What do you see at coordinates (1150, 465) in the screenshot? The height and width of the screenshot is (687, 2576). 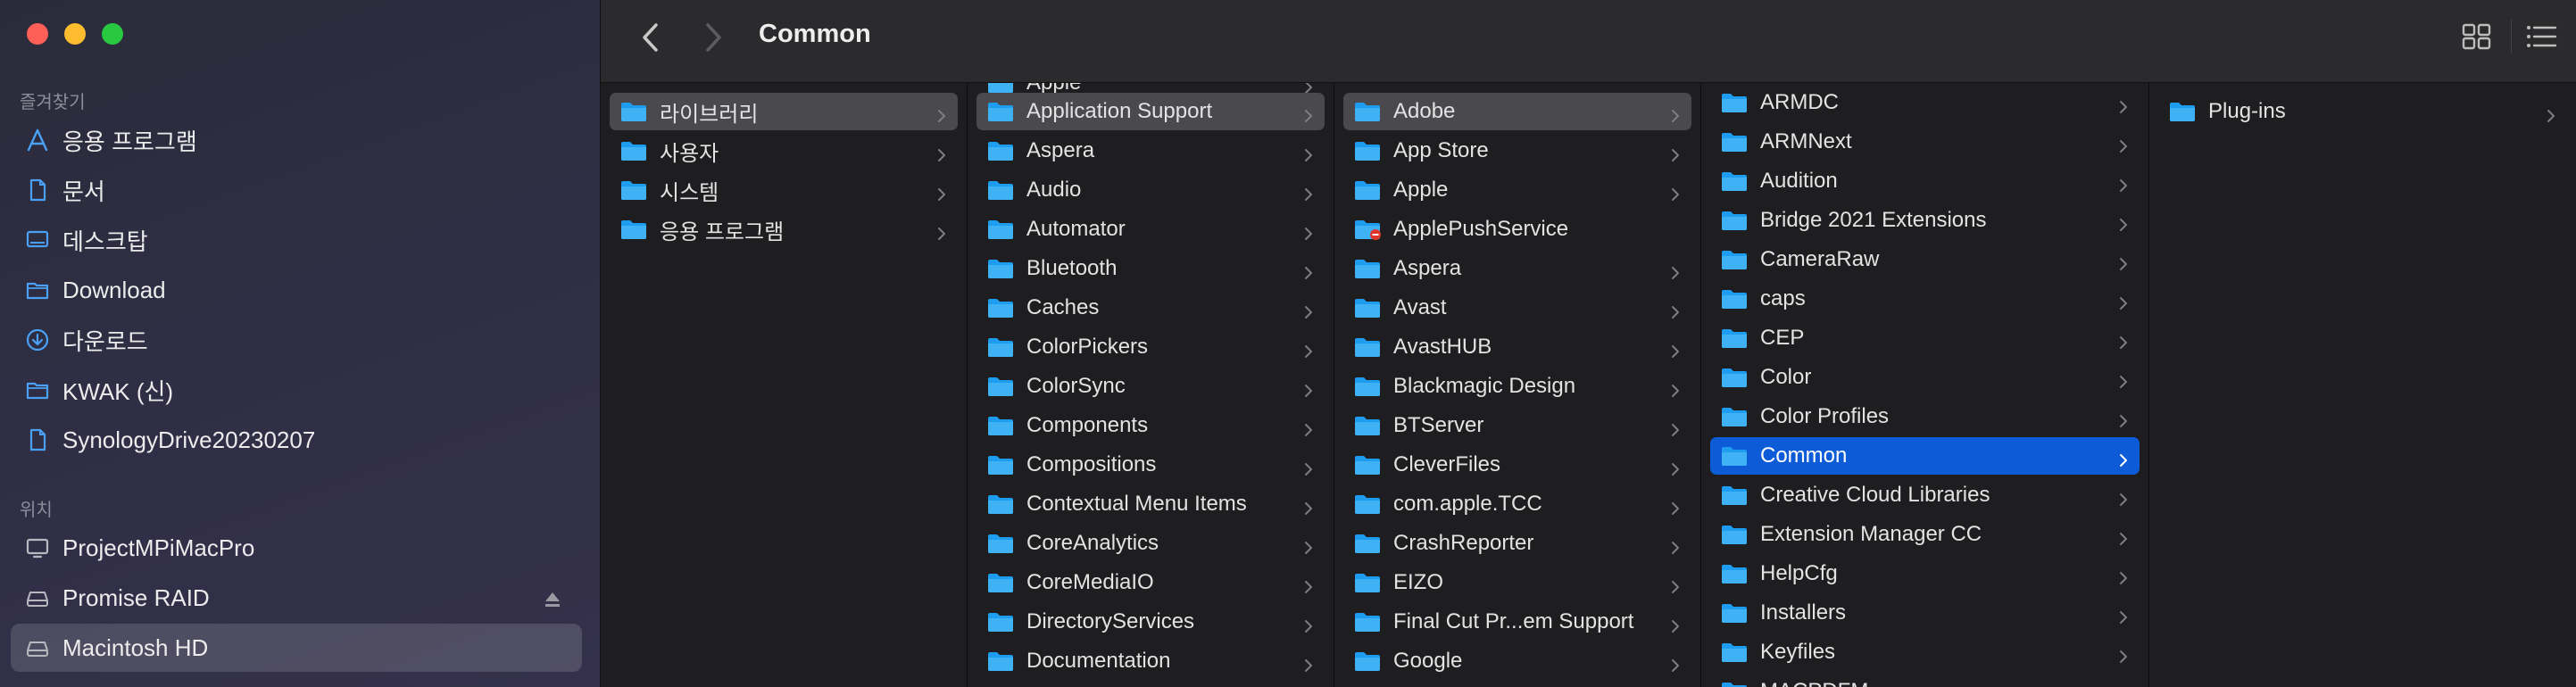 I see `list-item-compositions: Compositions` at bounding box center [1150, 465].